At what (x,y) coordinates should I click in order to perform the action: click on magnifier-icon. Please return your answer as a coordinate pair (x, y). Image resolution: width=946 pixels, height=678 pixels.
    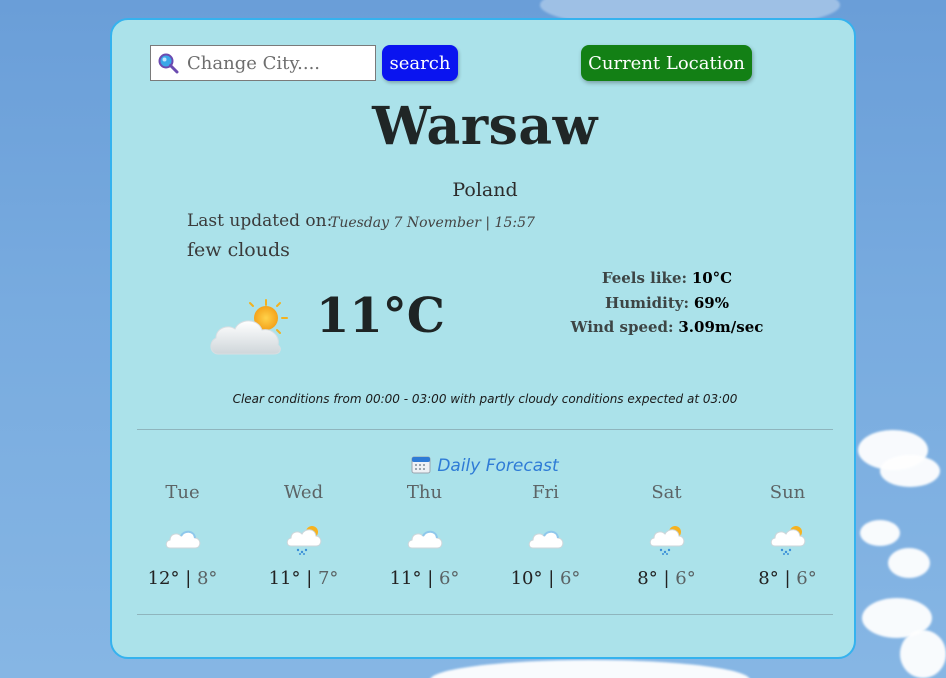
    Looking at the image, I should click on (168, 63).